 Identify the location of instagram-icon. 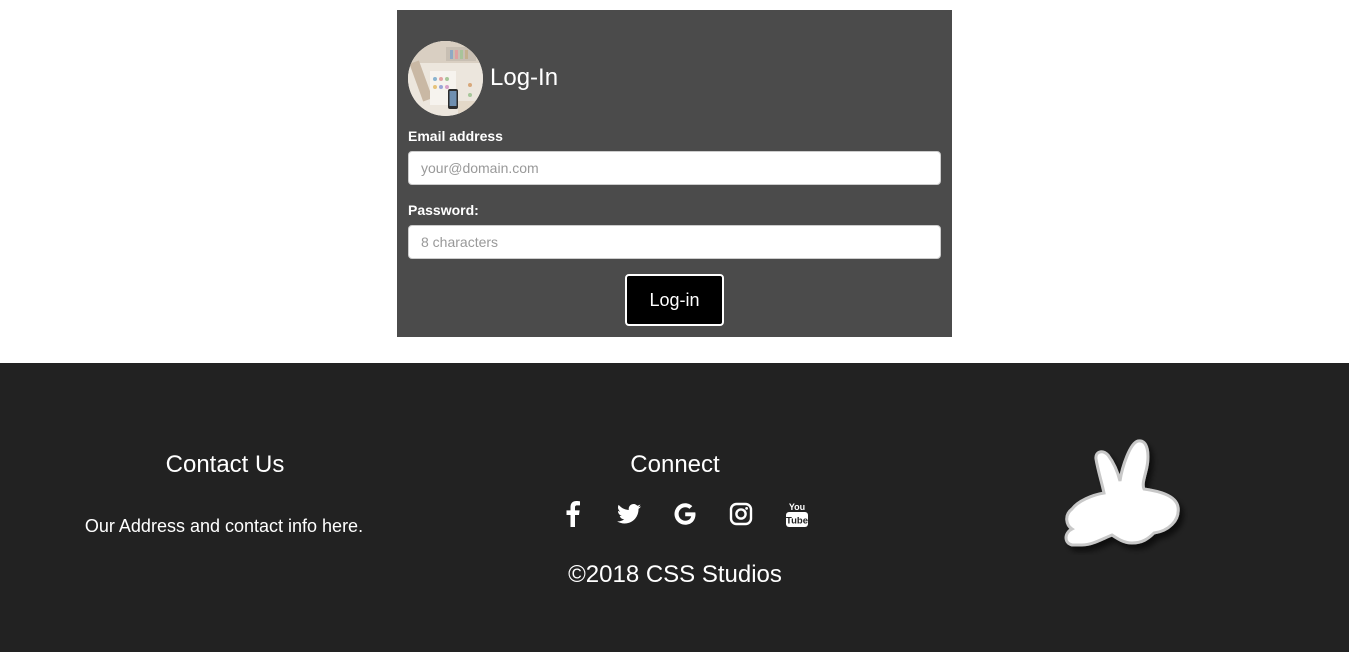
(741, 514).